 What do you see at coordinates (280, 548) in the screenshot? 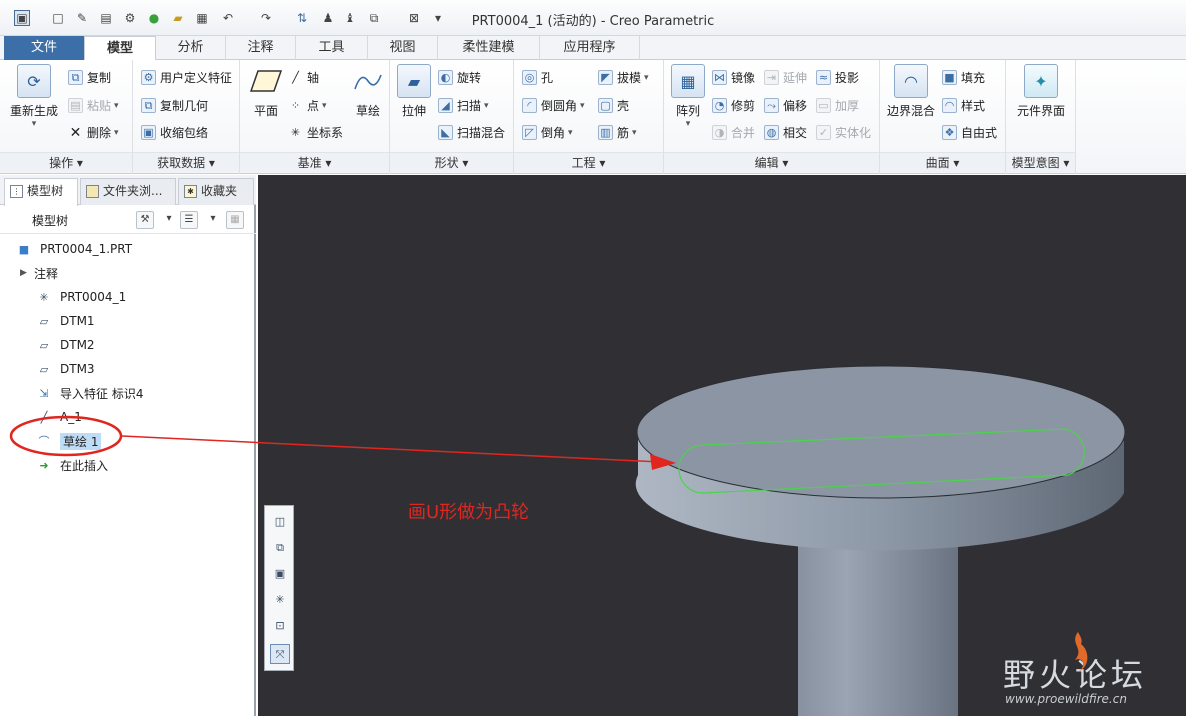
I see `saved-views-icon: ⧉` at bounding box center [280, 548].